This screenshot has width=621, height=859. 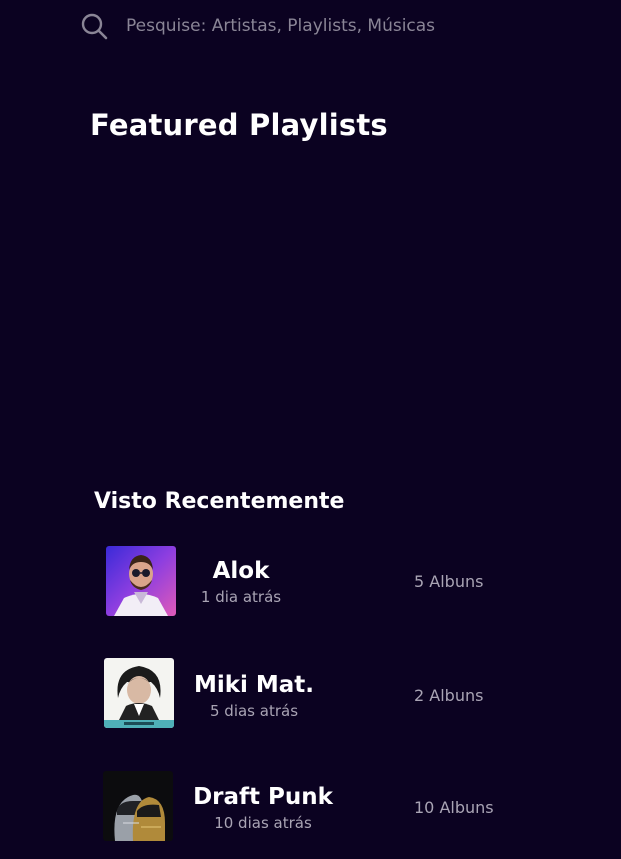 What do you see at coordinates (241, 597) in the screenshot?
I see `viewed-time: 1 dia atrás` at bounding box center [241, 597].